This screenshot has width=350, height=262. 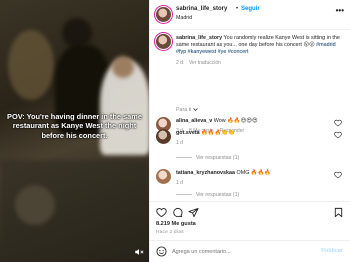 I want to click on location-link: Madrid, so click(x=184, y=18).